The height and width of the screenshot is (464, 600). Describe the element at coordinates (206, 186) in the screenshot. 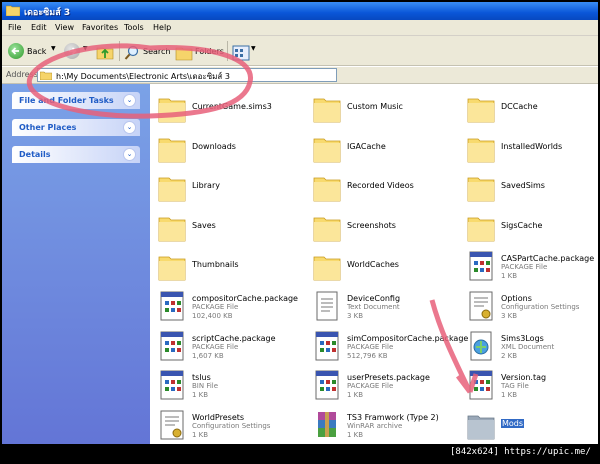

I see `item-name: Library` at that location.